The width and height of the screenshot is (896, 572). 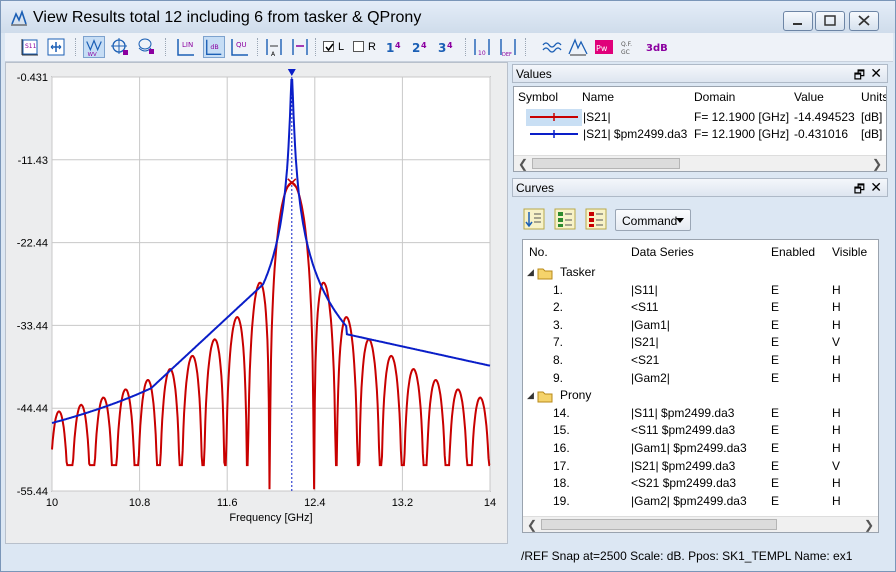 What do you see at coordinates (830, 21) in the screenshot?
I see `maximize-button` at bounding box center [830, 21].